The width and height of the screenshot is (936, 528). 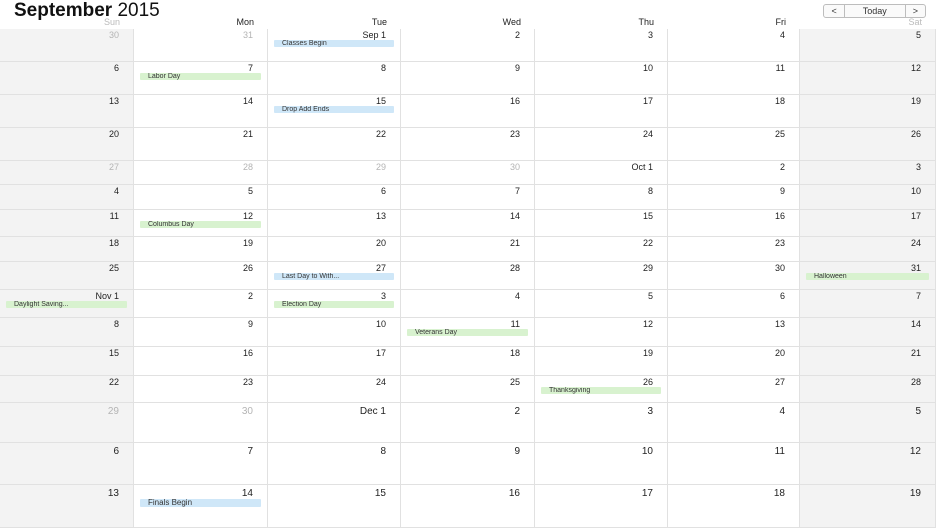 I want to click on day-cell: 7 Labor Day, so click(x=201, y=78).